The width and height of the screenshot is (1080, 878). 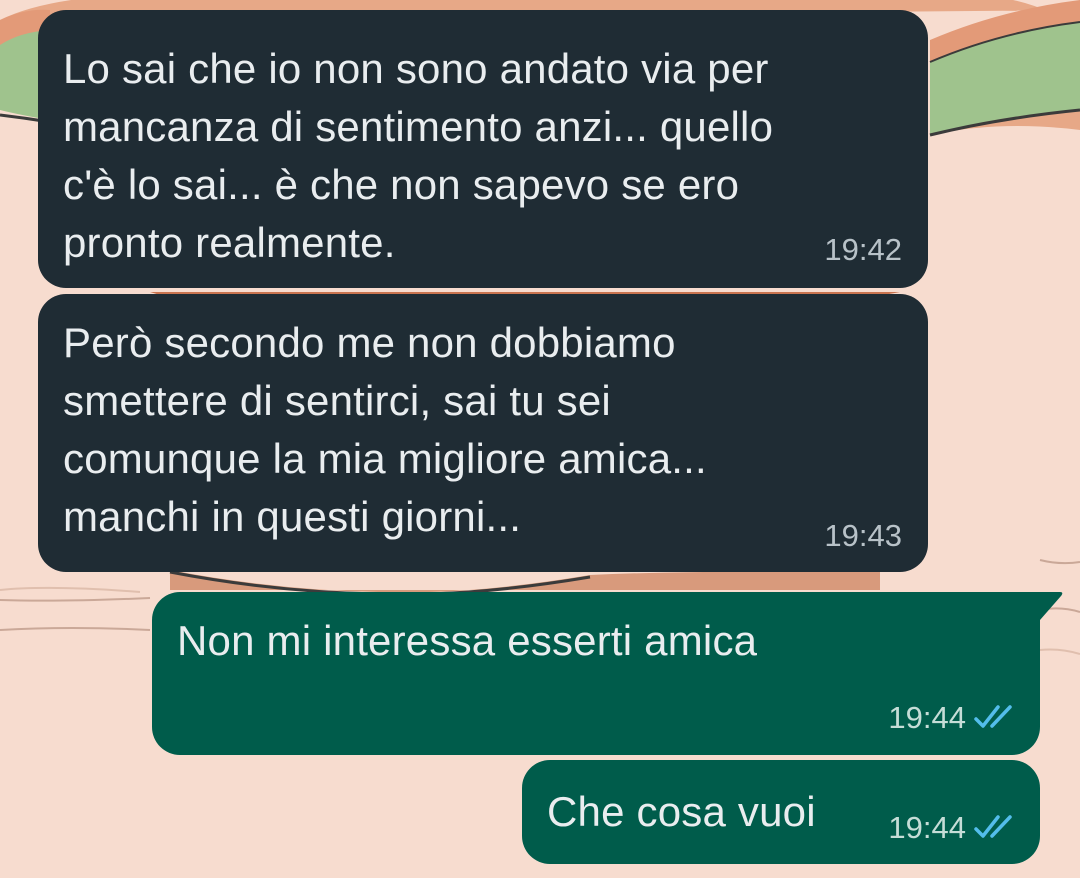 I want to click on message-timestamp: 19:43, so click(x=863, y=535).